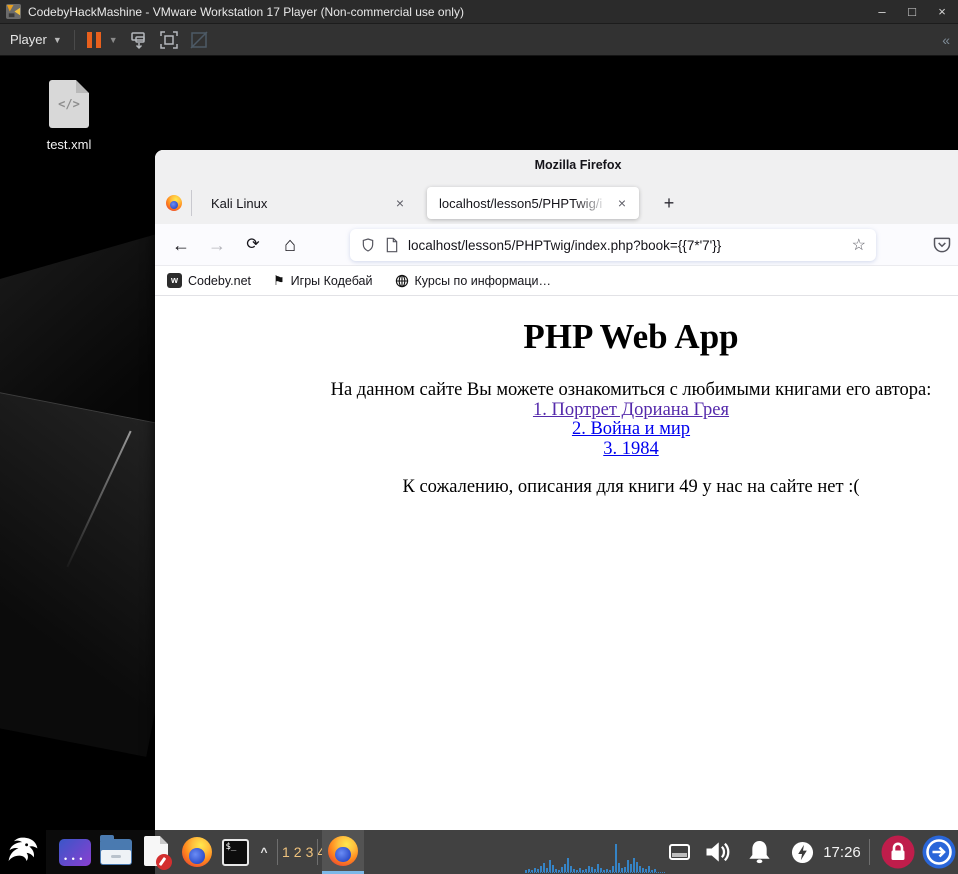  I want to click on collapse-toolbar-button: «, so click(946, 40).